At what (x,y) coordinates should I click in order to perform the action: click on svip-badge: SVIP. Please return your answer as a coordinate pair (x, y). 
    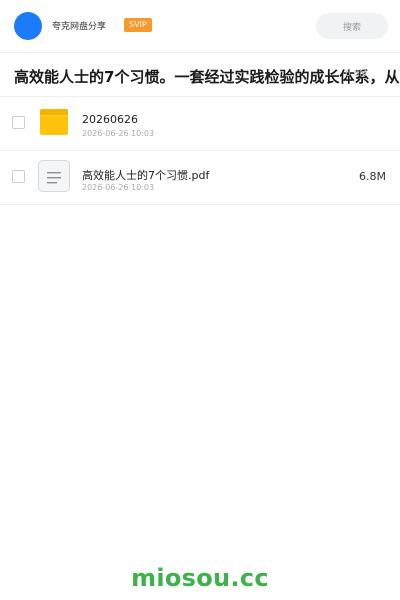
    Looking at the image, I should click on (138, 25).